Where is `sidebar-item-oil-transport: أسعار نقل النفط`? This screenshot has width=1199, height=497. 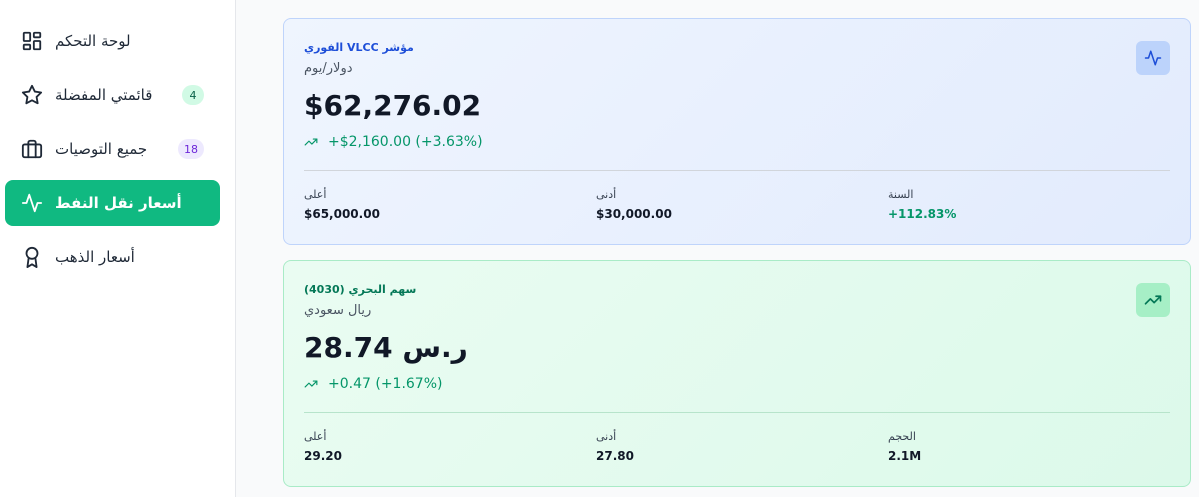 sidebar-item-oil-transport: أسعار نقل النفط is located at coordinates (112, 203).